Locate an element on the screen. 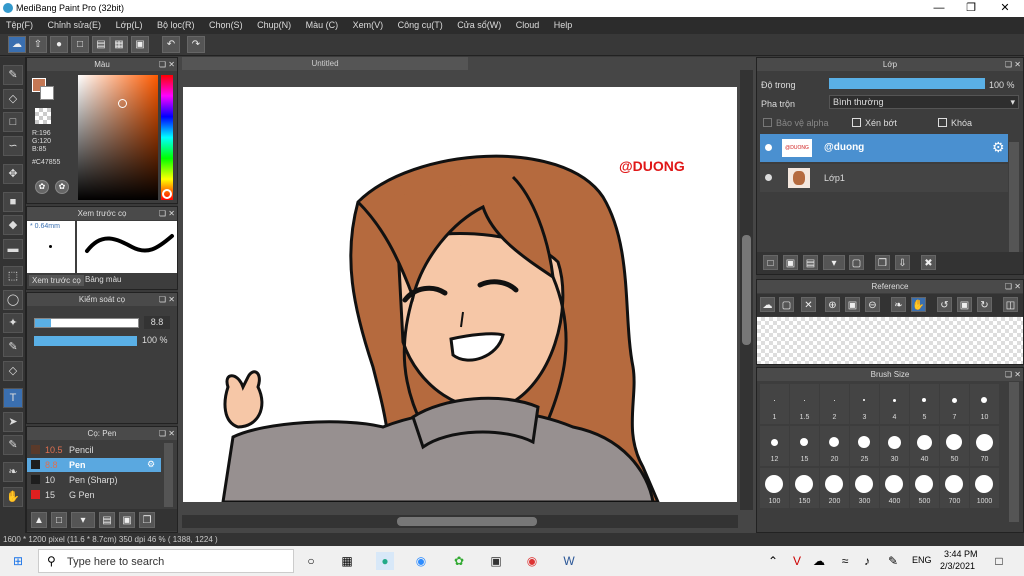 This screenshot has height=576, width=1024. color-picker-cursor is located at coordinates (122, 103).